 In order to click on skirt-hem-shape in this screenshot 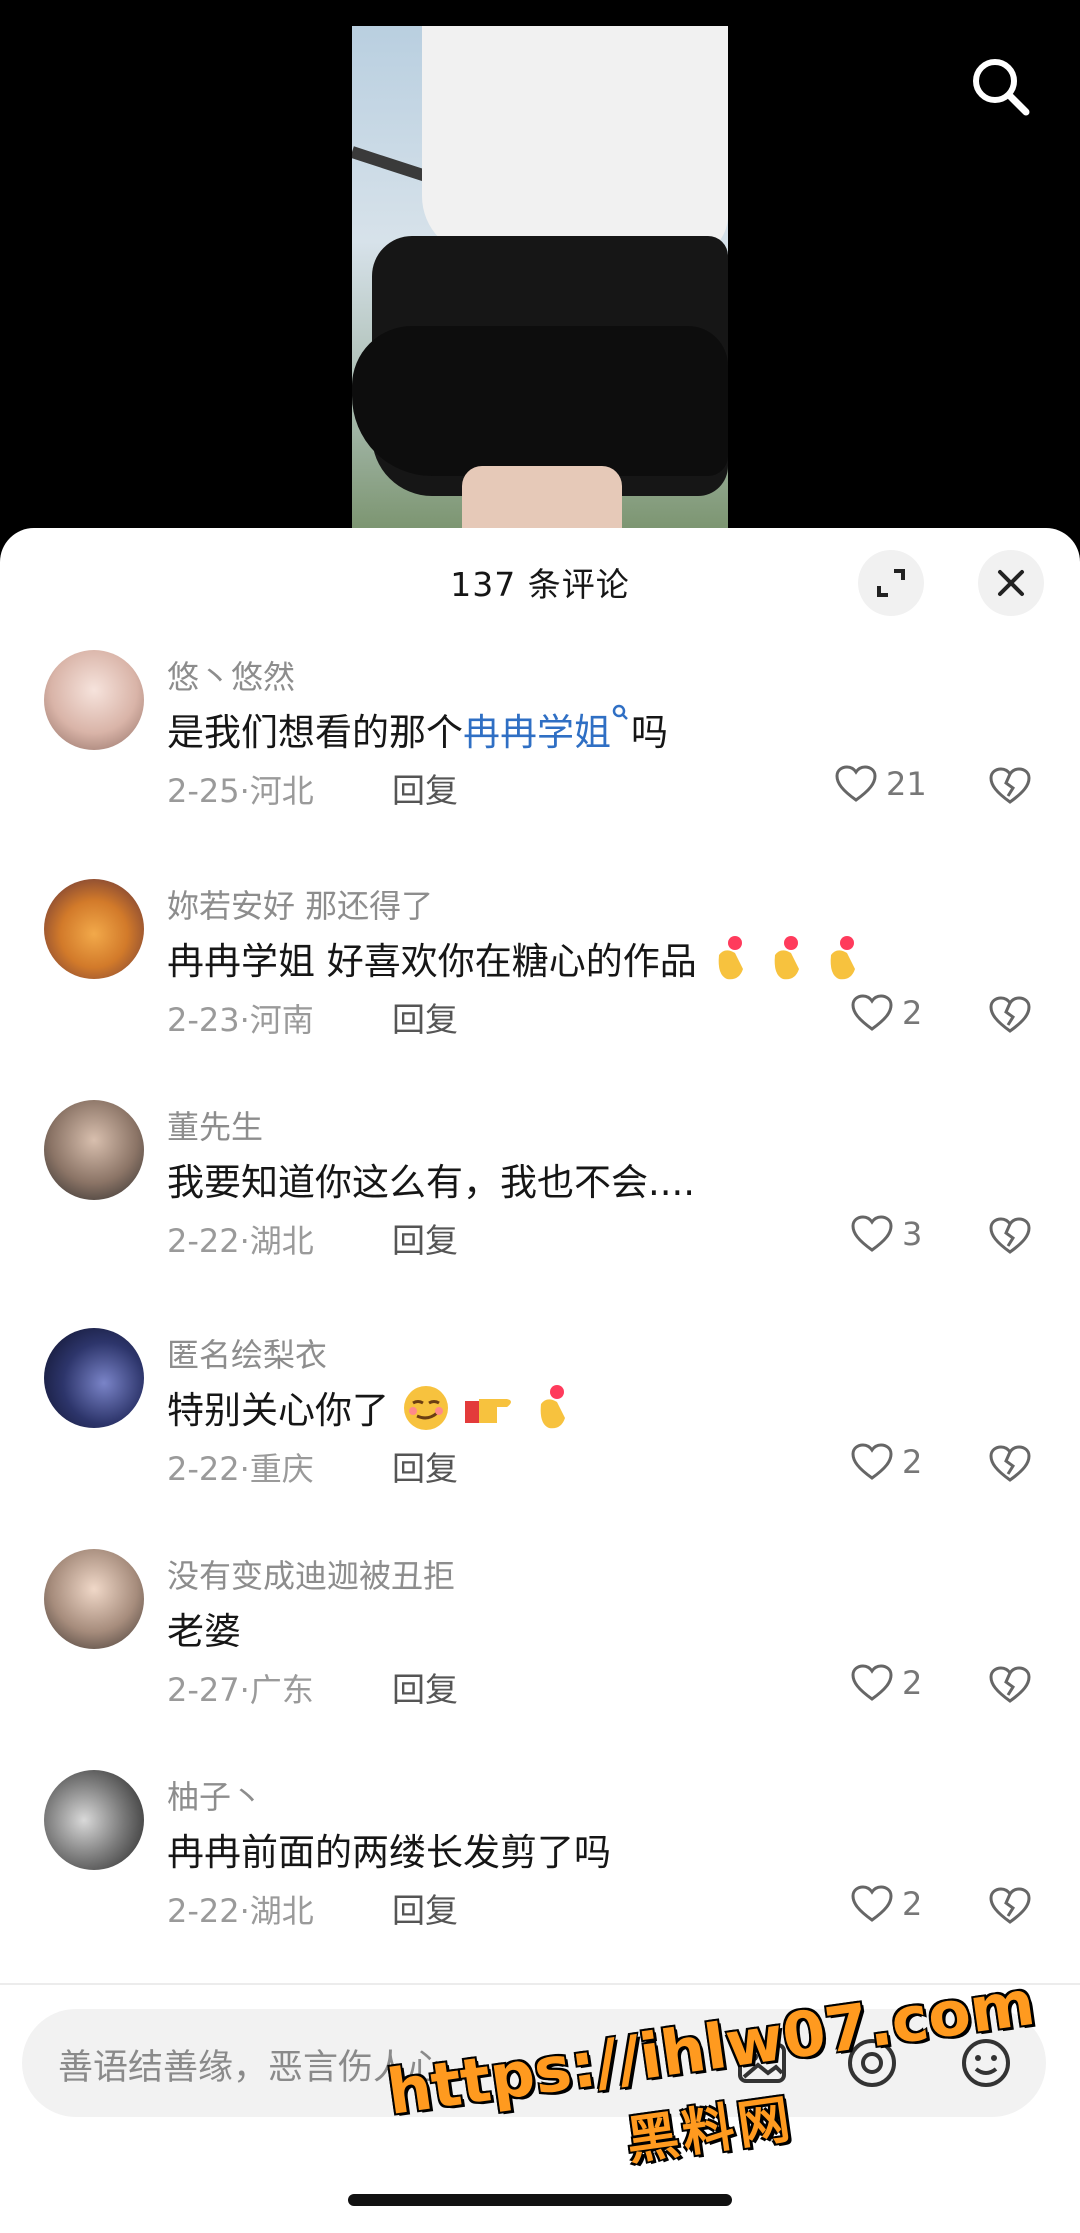, I will do `click(540, 401)`.